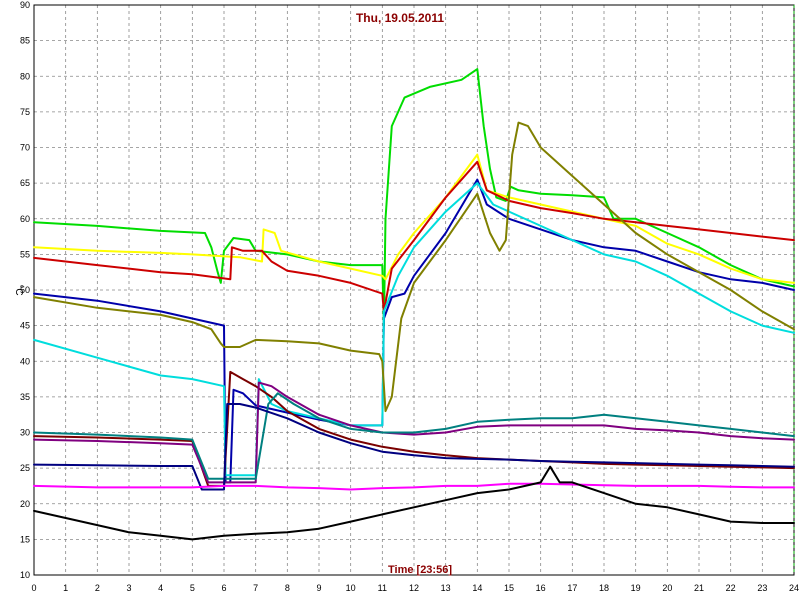 The width and height of the screenshot is (800, 605). What do you see at coordinates (636, 588) in the screenshot?
I see `x-tick-label: 19` at bounding box center [636, 588].